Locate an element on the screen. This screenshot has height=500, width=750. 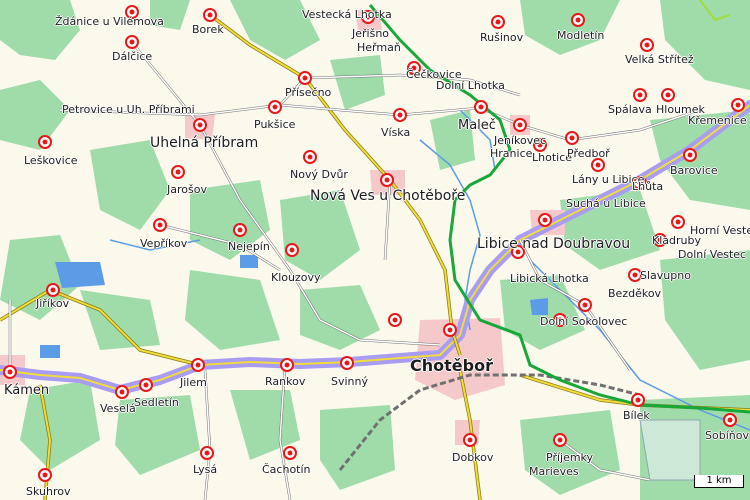
place-label-sedletin: Sedletín is located at coordinates (156, 403).